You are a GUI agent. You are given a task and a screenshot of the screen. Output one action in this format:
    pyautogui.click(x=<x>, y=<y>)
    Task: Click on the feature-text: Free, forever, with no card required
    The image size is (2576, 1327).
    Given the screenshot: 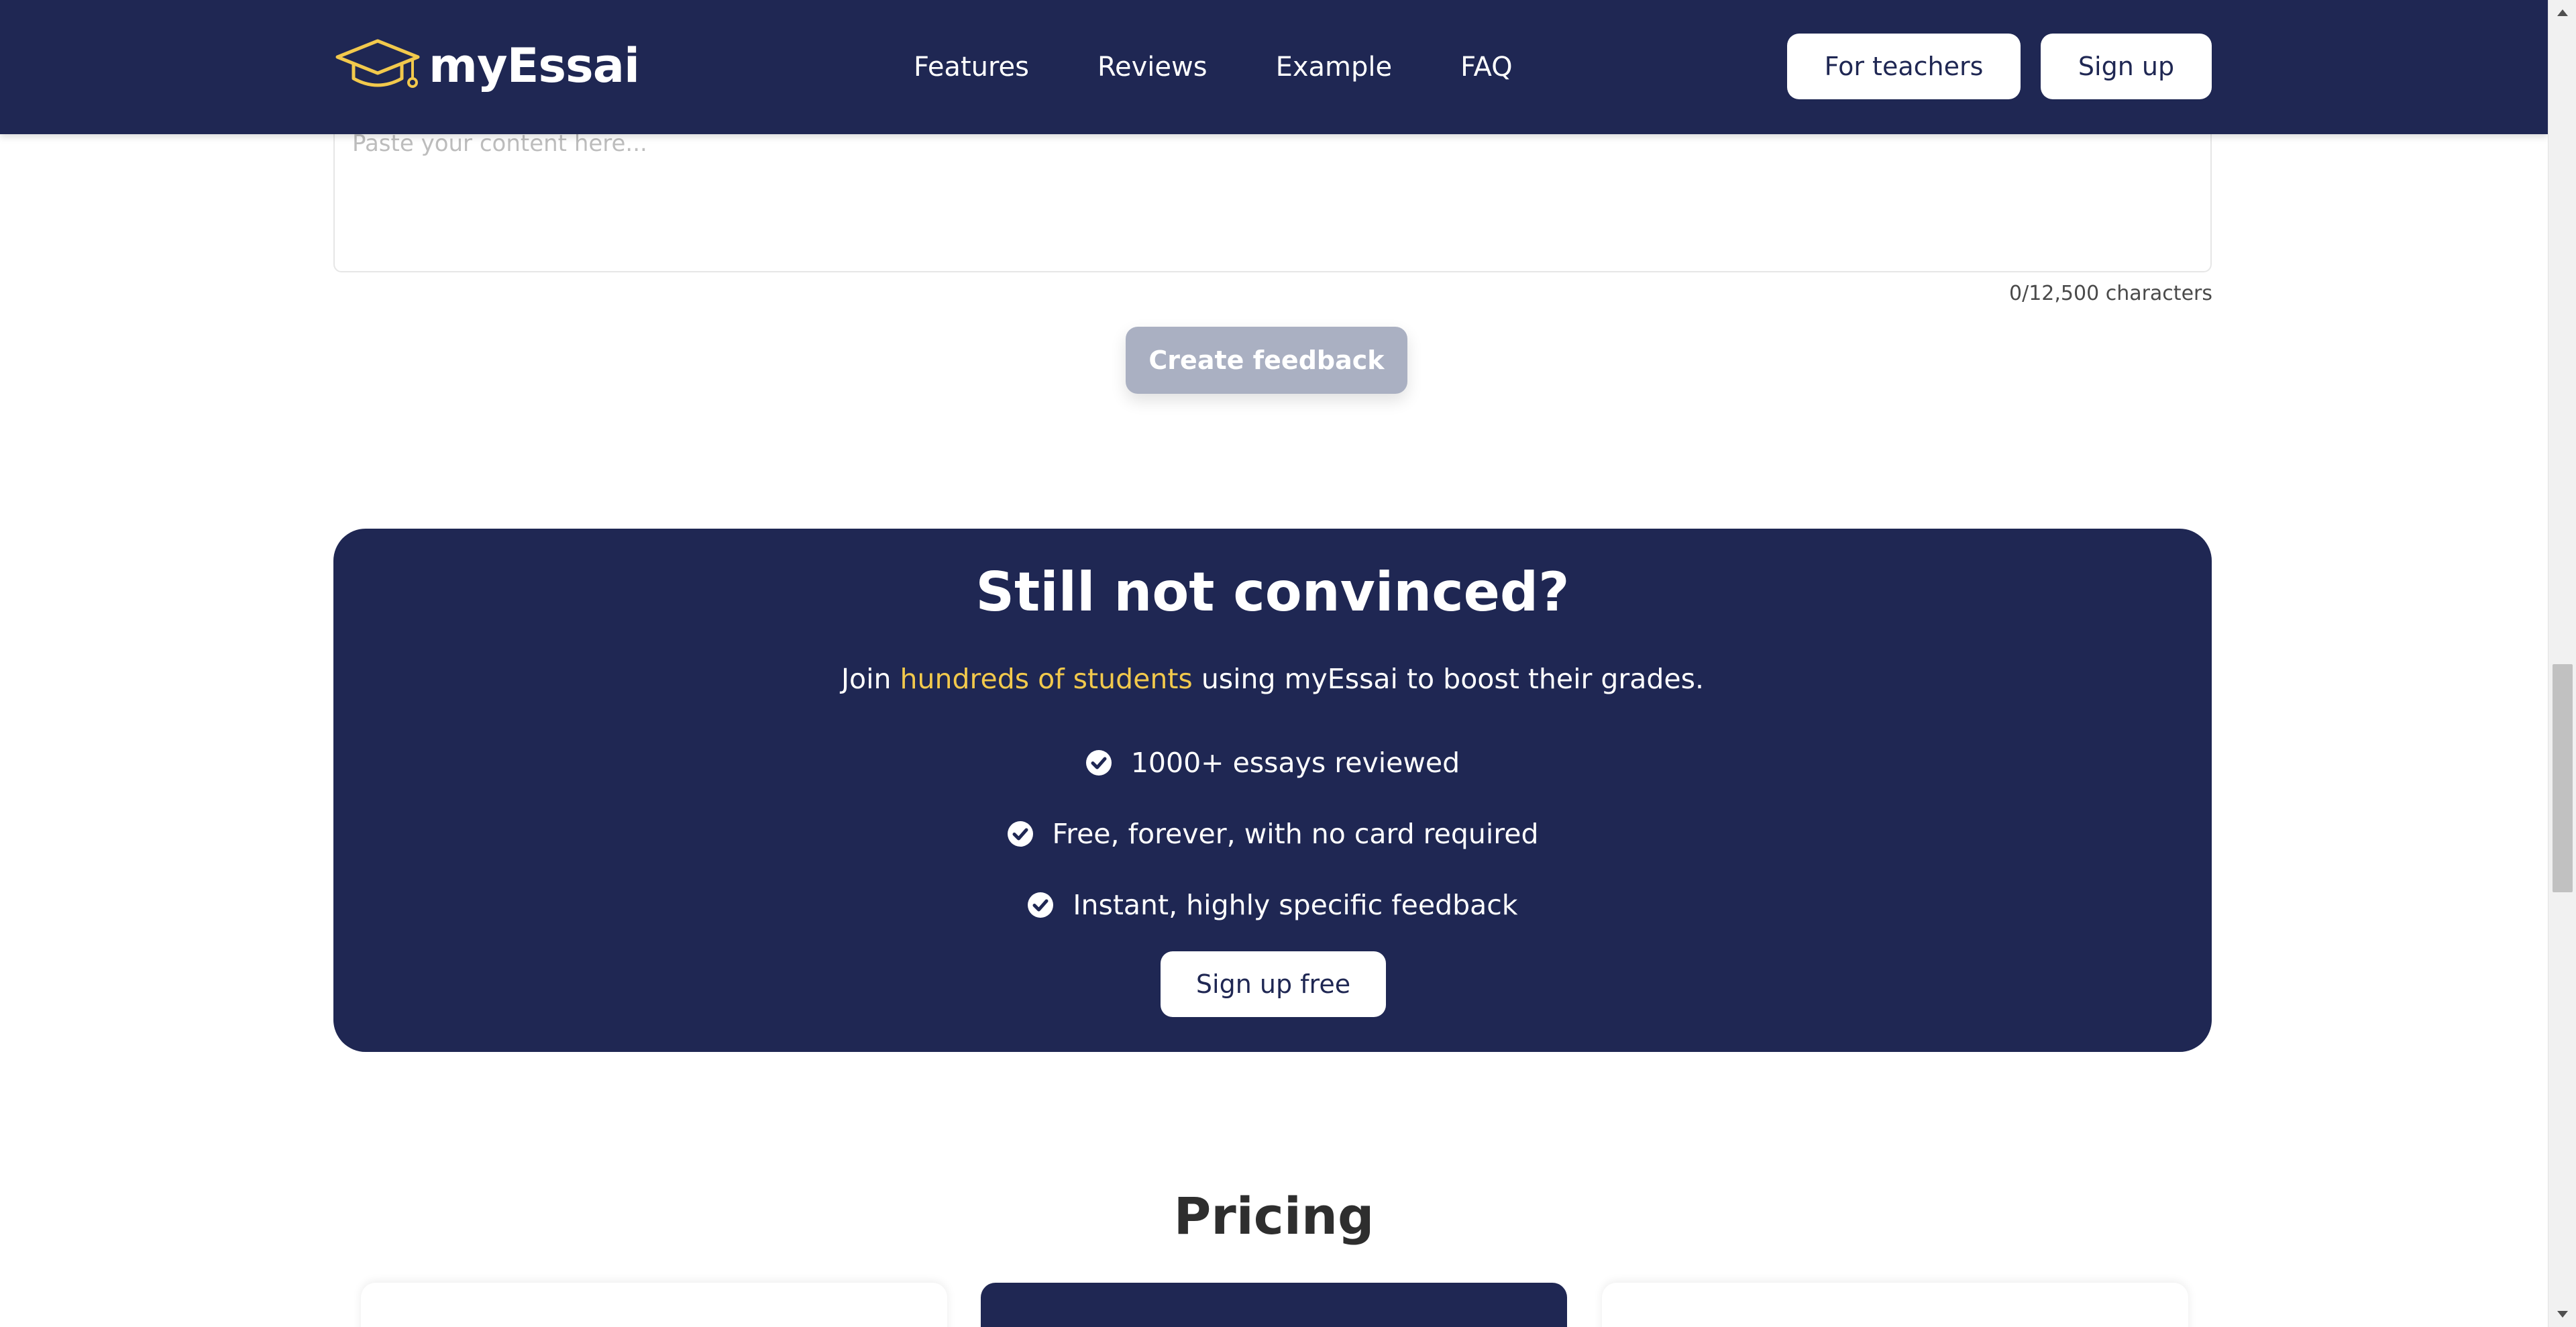 What is the action you would take?
    pyautogui.click(x=1295, y=834)
    